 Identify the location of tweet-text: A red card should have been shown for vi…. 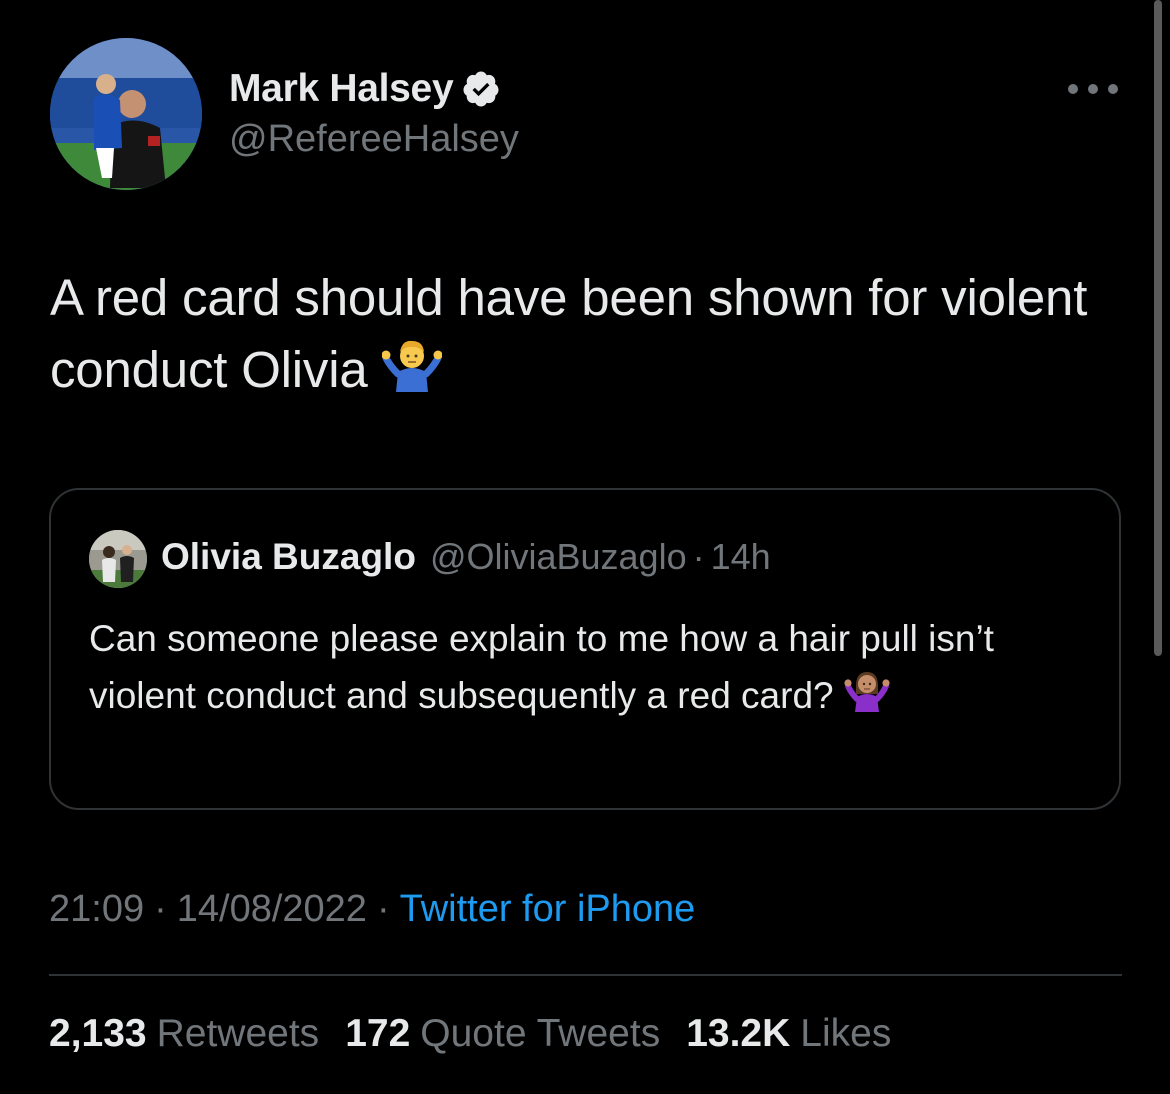
(580, 336).